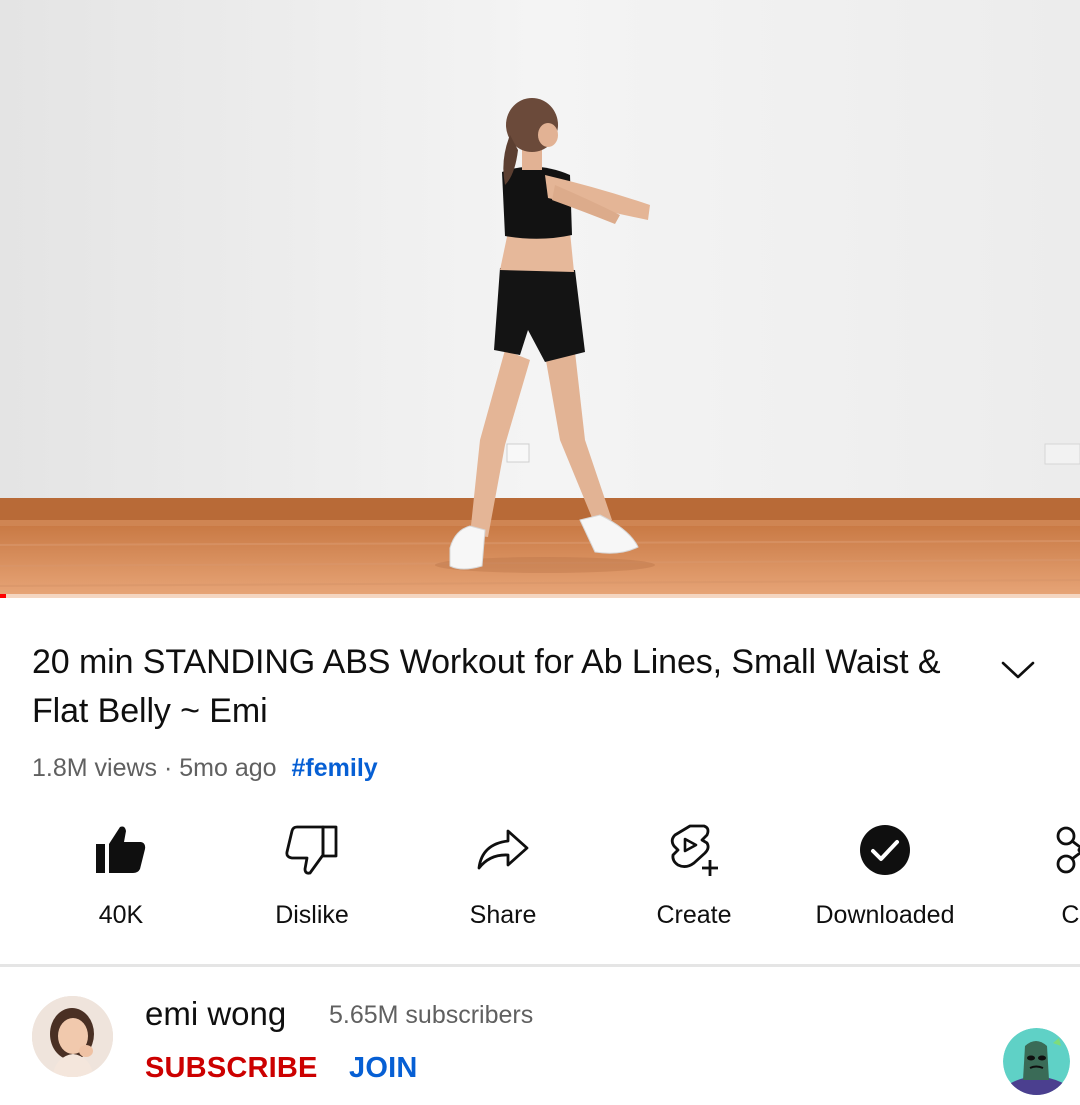  What do you see at coordinates (503, 915) in the screenshot?
I see `share-label: Share` at bounding box center [503, 915].